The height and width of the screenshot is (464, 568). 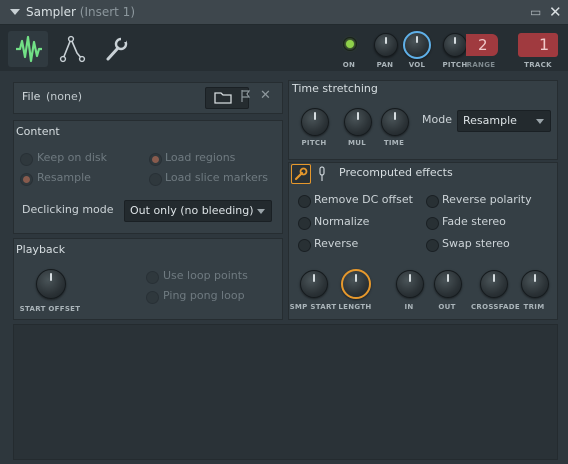 I want to click on pan-knob, so click(x=386, y=45).